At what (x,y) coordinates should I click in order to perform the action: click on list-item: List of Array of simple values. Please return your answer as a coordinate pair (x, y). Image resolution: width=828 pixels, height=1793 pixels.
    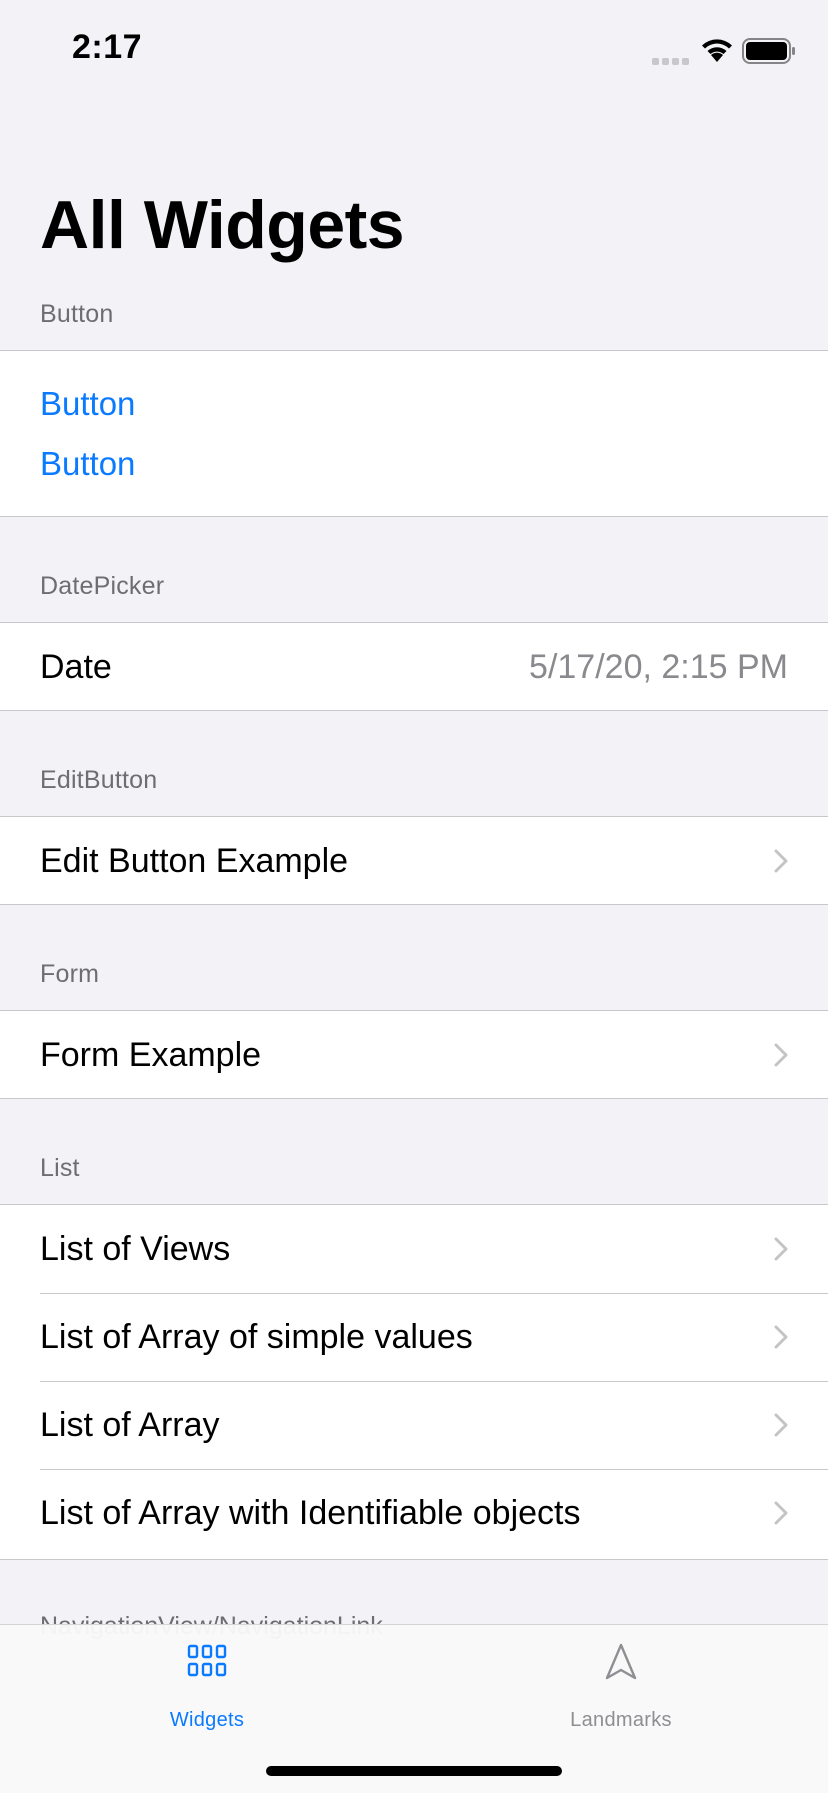
    Looking at the image, I should click on (414, 1337).